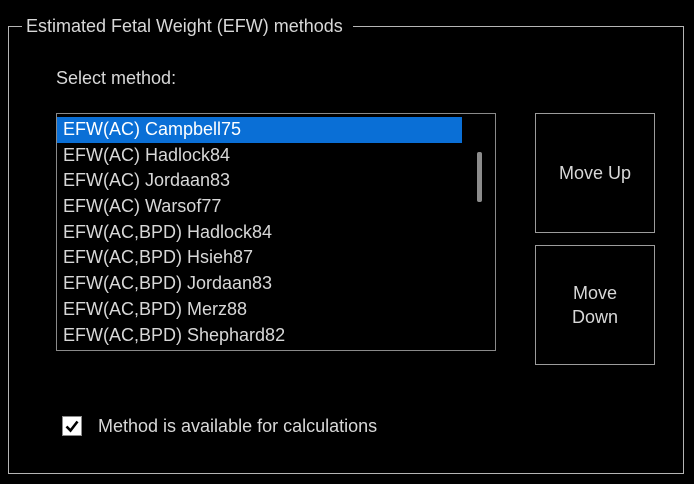  I want to click on method-list-item: EFW(AC,BPD) Hadlock84, so click(259, 233).